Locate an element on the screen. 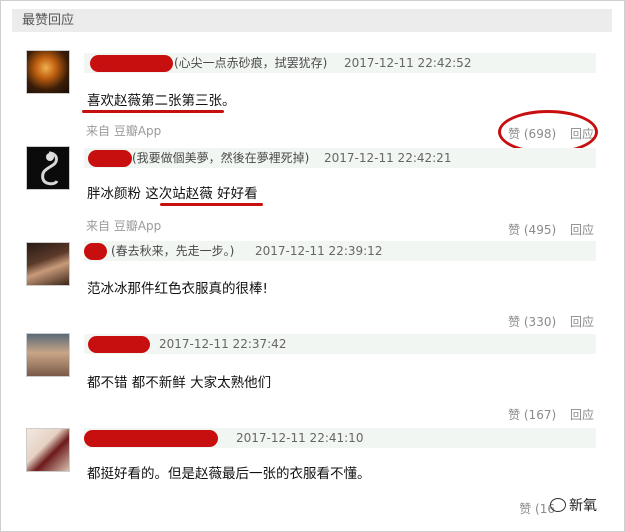 This screenshot has height=532, width=625. comment-time: 2017-12-11 22:37:42 is located at coordinates (223, 344).